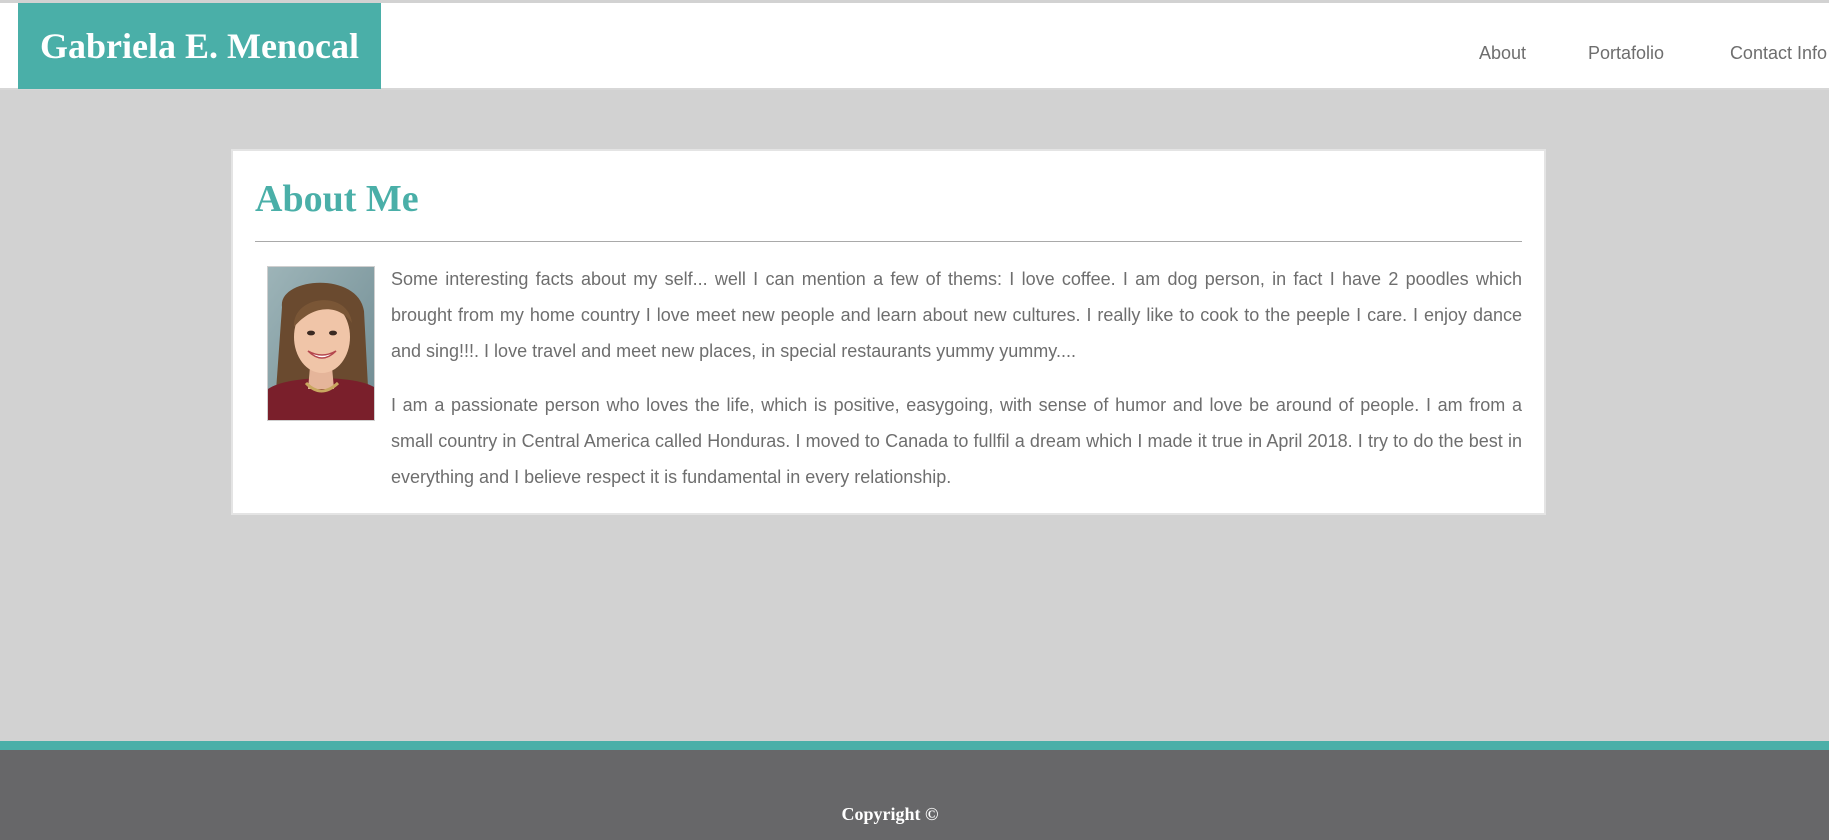  Describe the element at coordinates (199, 46) in the screenshot. I see `site-brand: Gabriela E. Menocal` at that location.